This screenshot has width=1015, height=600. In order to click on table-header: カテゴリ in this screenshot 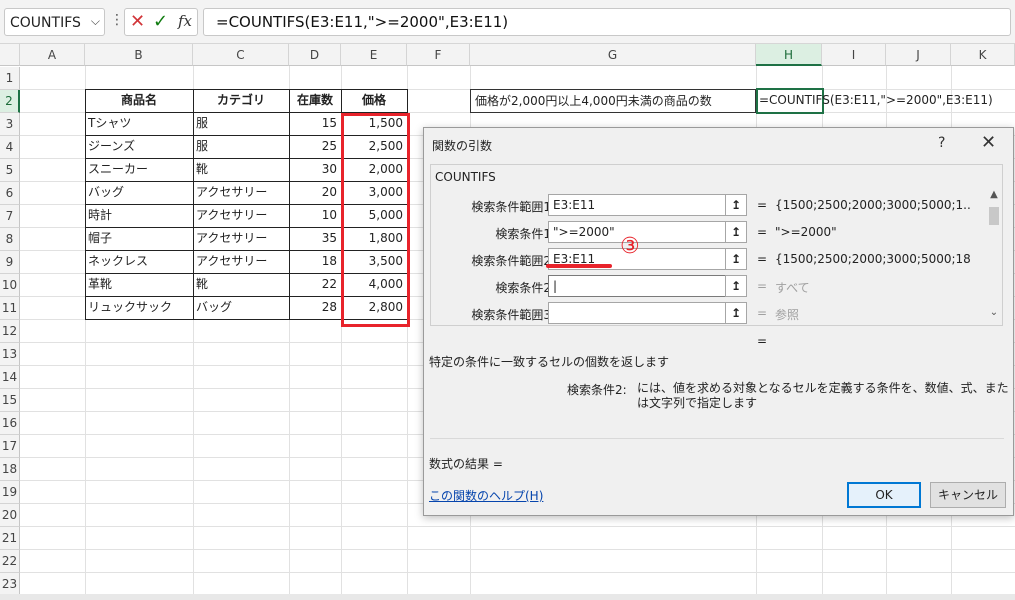, I will do `click(241, 100)`.